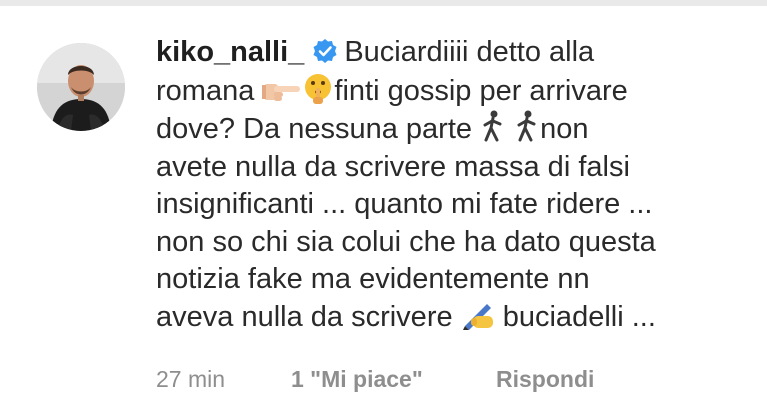 Image resolution: width=767 pixels, height=405 pixels. What do you see at coordinates (205, 90) in the screenshot?
I see `comment-text-segment: romana` at bounding box center [205, 90].